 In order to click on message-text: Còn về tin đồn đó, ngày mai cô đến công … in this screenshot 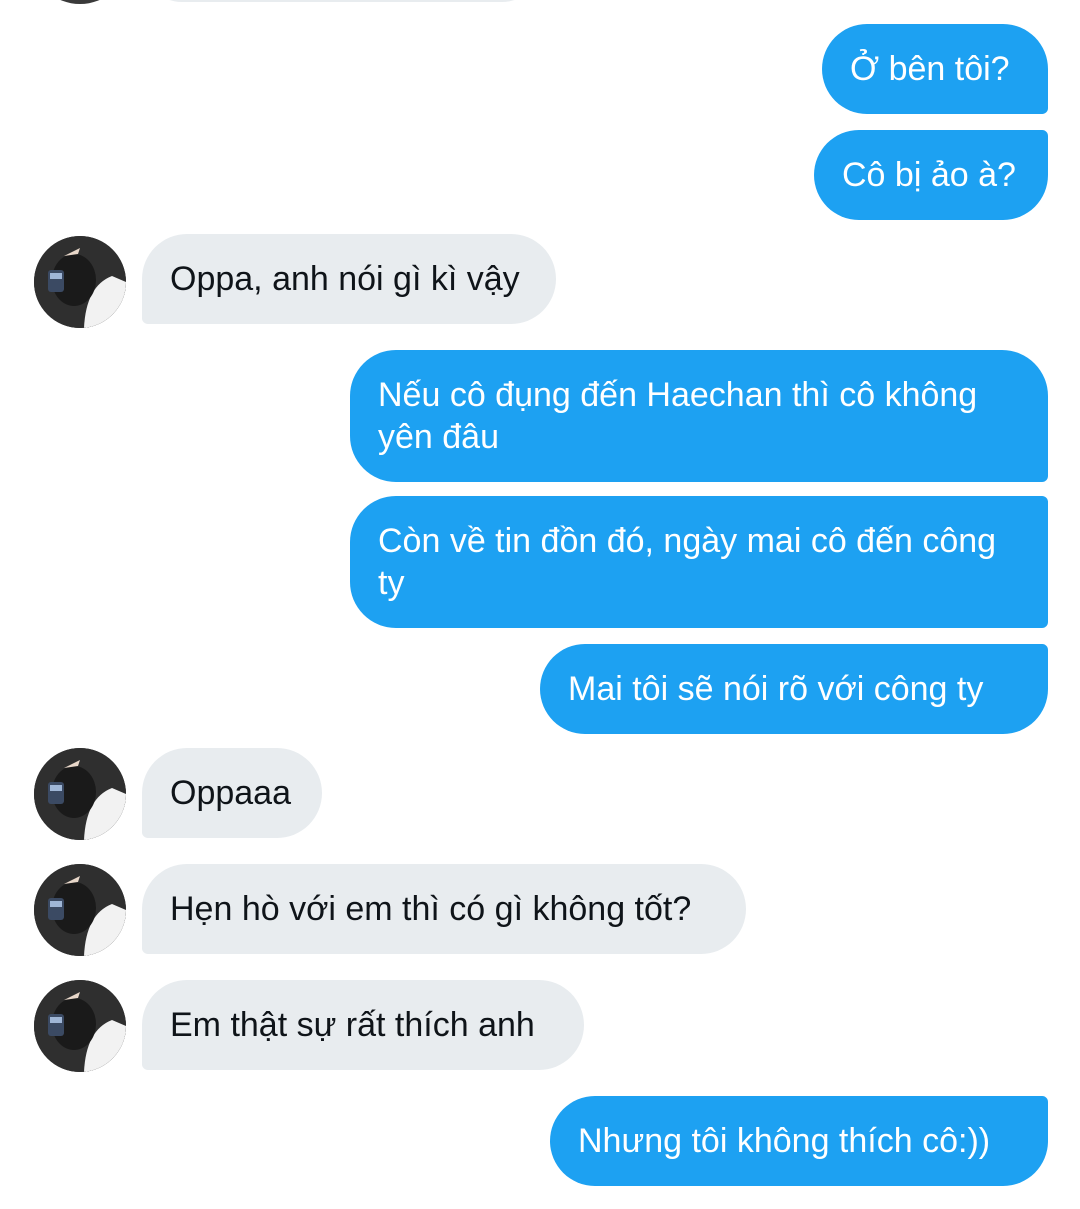, I will do `click(687, 562)`.